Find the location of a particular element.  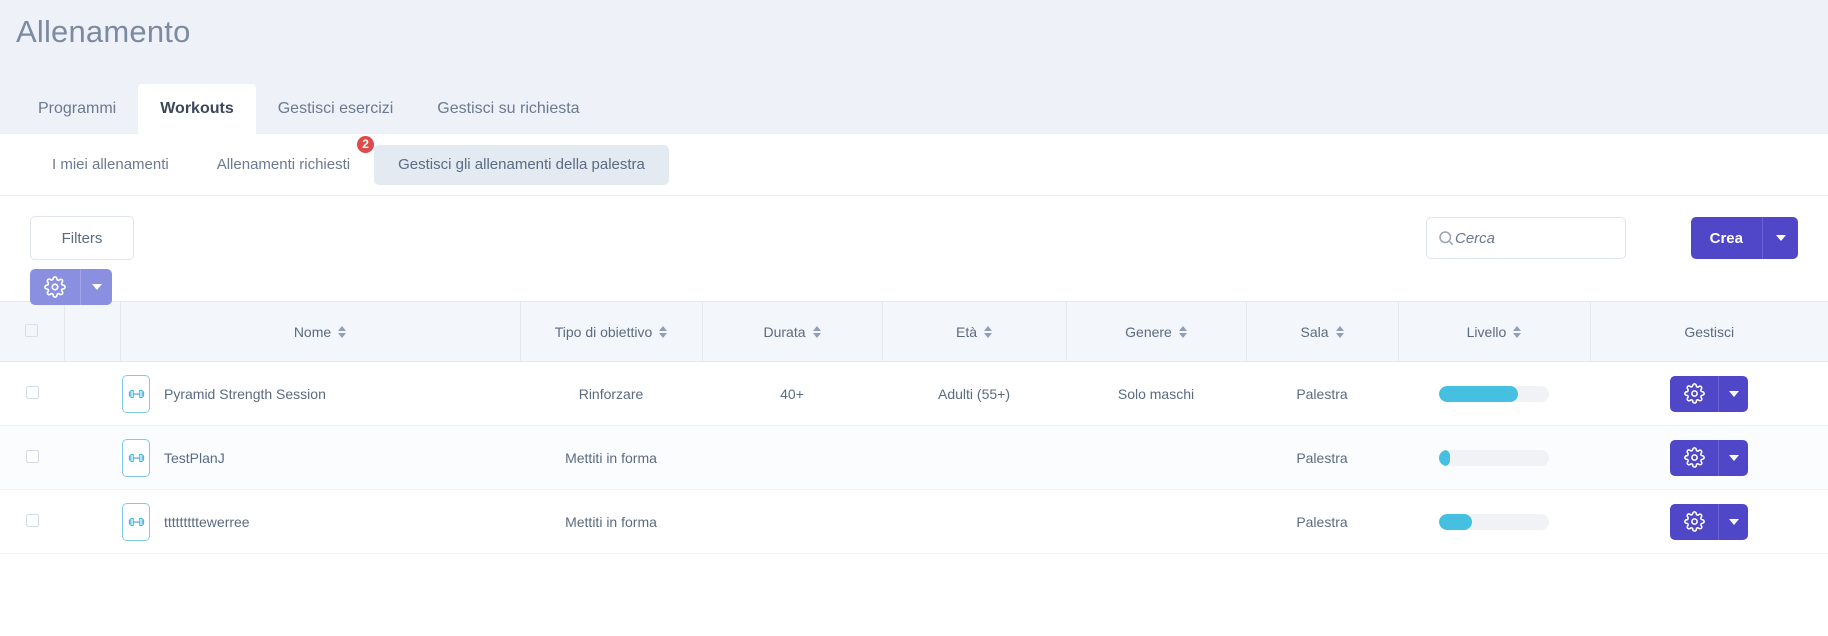

tab-programmi: Programmi is located at coordinates (77, 109).